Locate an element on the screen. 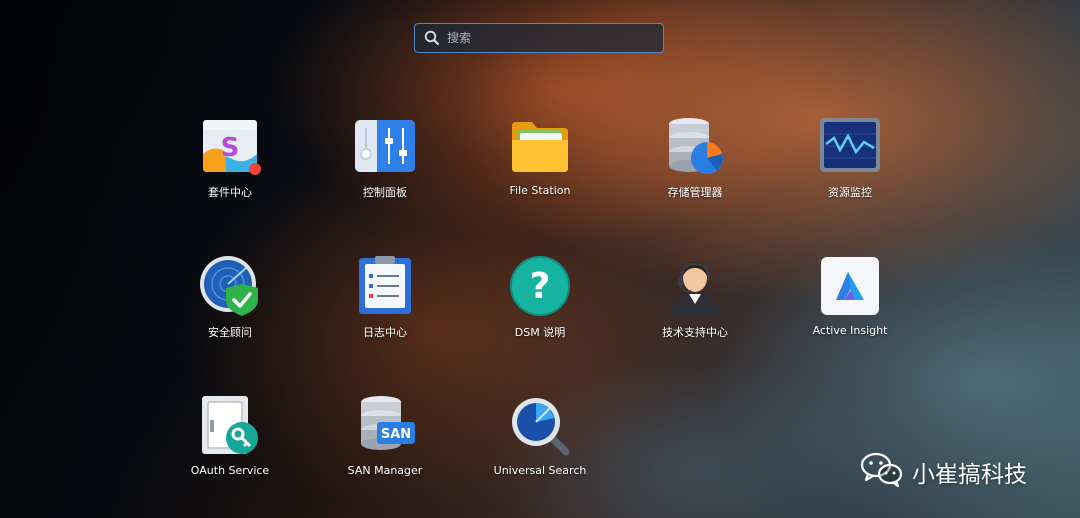 This screenshot has width=1080, height=518. app-security-advisor: 安全顾问 is located at coordinates (230, 304).